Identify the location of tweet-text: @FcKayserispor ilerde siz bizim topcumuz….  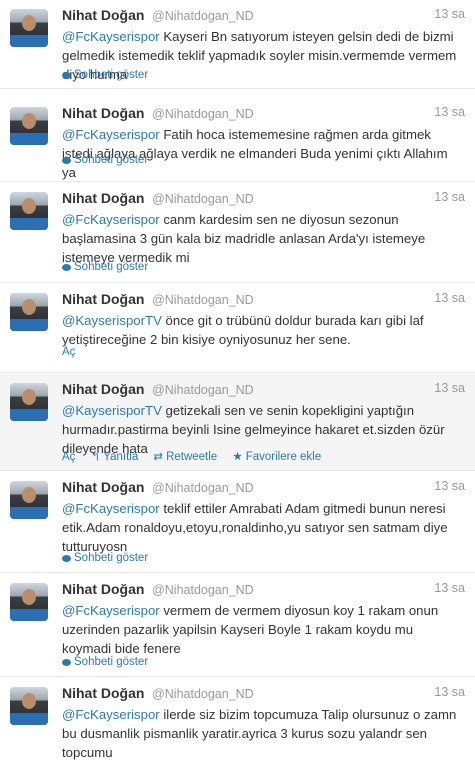
(263, 733).